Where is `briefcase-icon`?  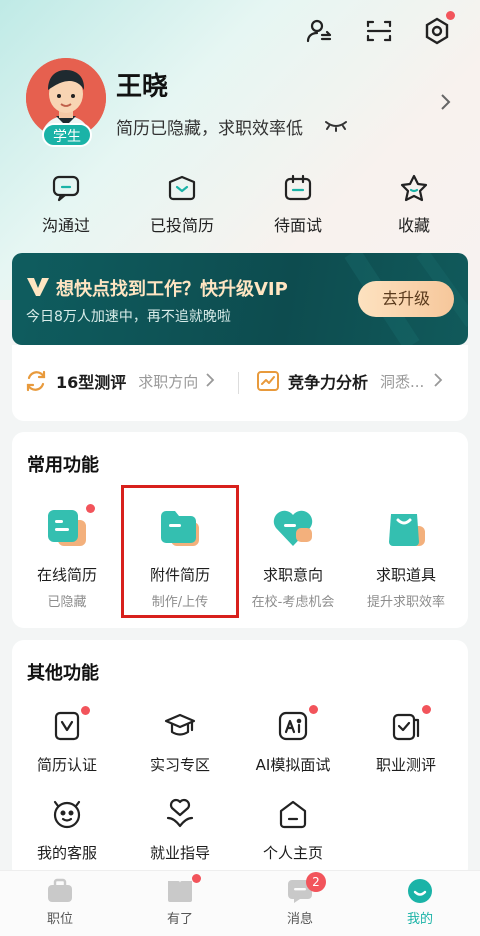
briefcase-icon is located at coordinates (60, 891).